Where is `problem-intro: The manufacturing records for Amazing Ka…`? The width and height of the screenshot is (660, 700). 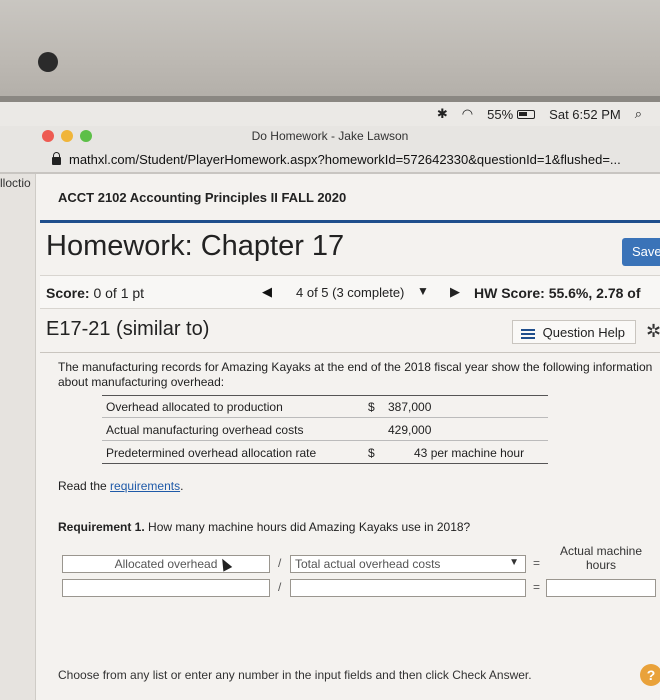
problem-intro: The manufacturing records for Amazing Ka… is located at coordinates (355, 374).